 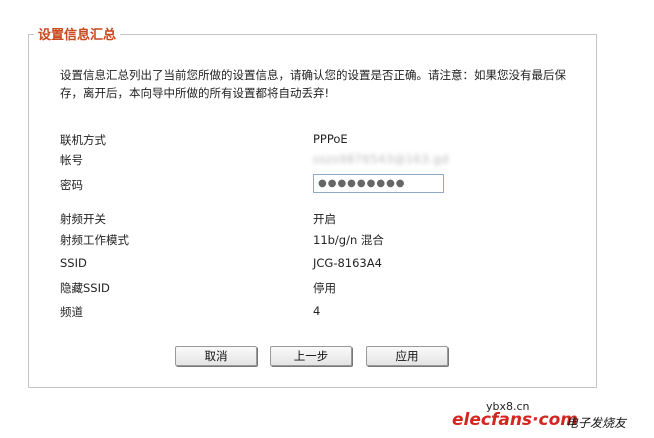 I want to click on channel-value: 4, so click(x=317, y=311).